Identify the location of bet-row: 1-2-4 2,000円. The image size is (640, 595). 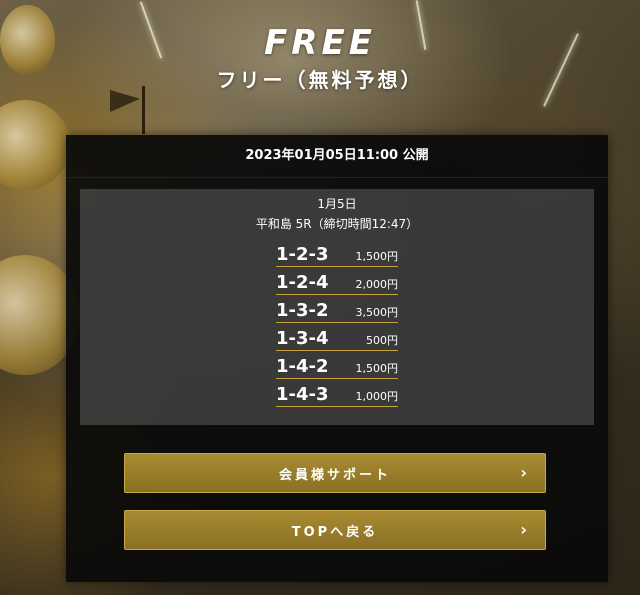
(337, 282).